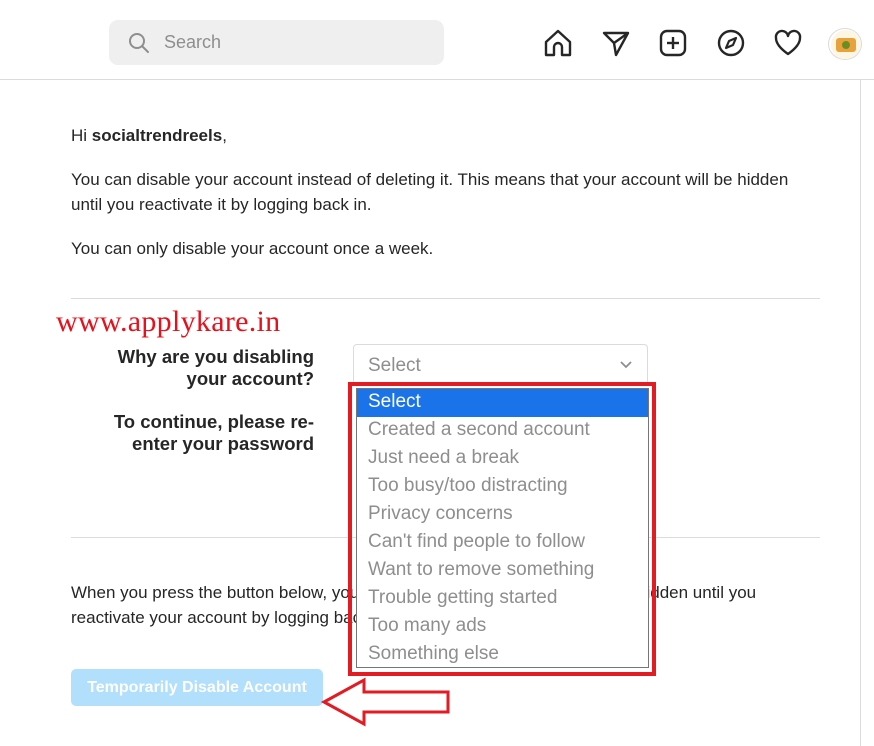 The image size is (874, 746). I want to click on direct-messages-icon, so click(616, 43).